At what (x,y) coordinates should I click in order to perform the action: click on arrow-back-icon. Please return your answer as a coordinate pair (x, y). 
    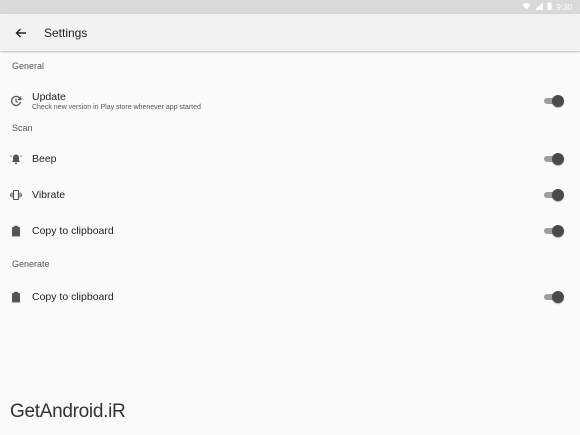
    Looking at the image, I should click on (21, 33).